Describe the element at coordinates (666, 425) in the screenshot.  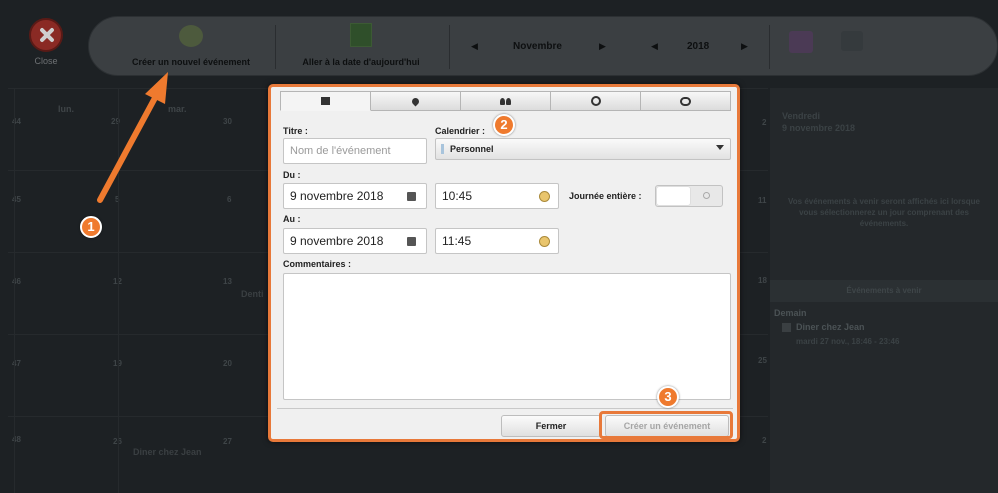
I see `highlight-ring` at that location.